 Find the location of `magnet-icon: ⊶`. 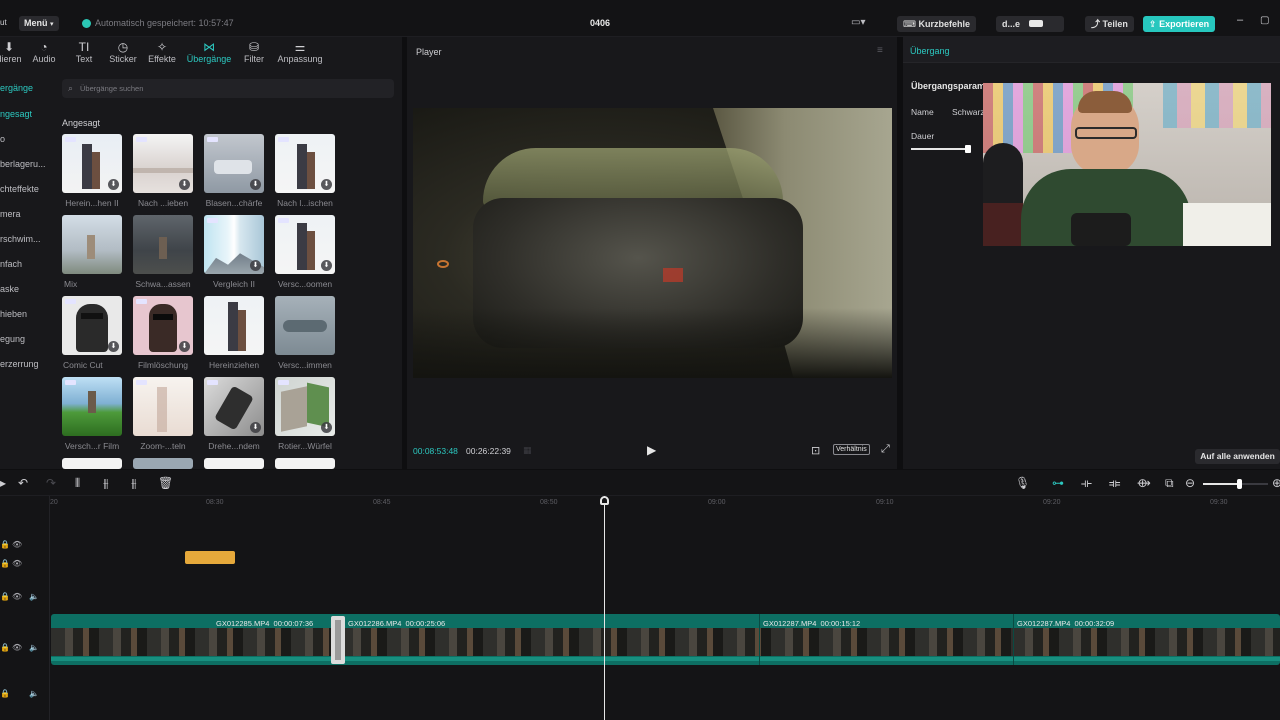

magnet-icon: ⊶ is located at coordinates (1058, 483).